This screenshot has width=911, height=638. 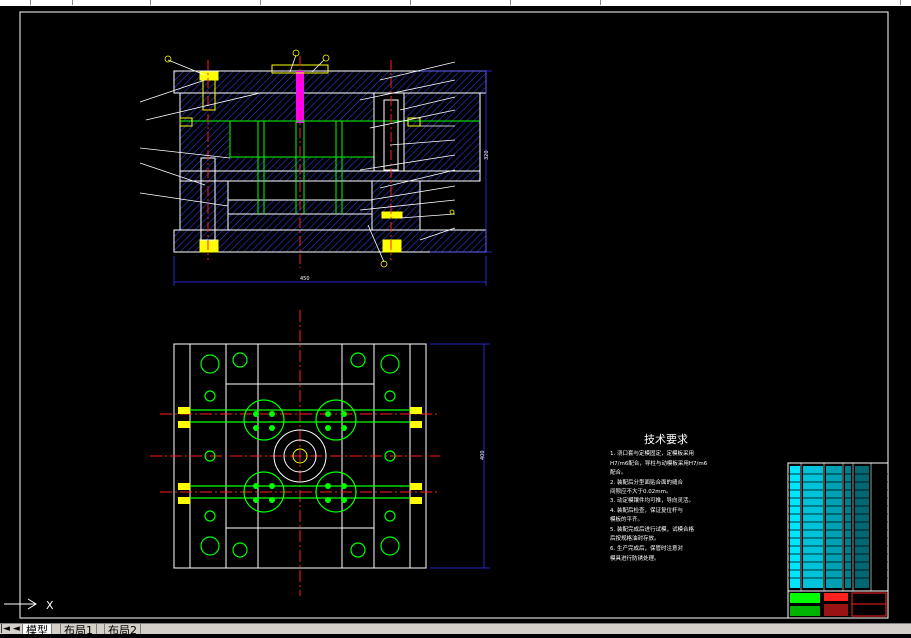 What do you see at coordinates (396, 205) in the screenshot?
I see `right-spacer-block` at bounding box center [396, 205].